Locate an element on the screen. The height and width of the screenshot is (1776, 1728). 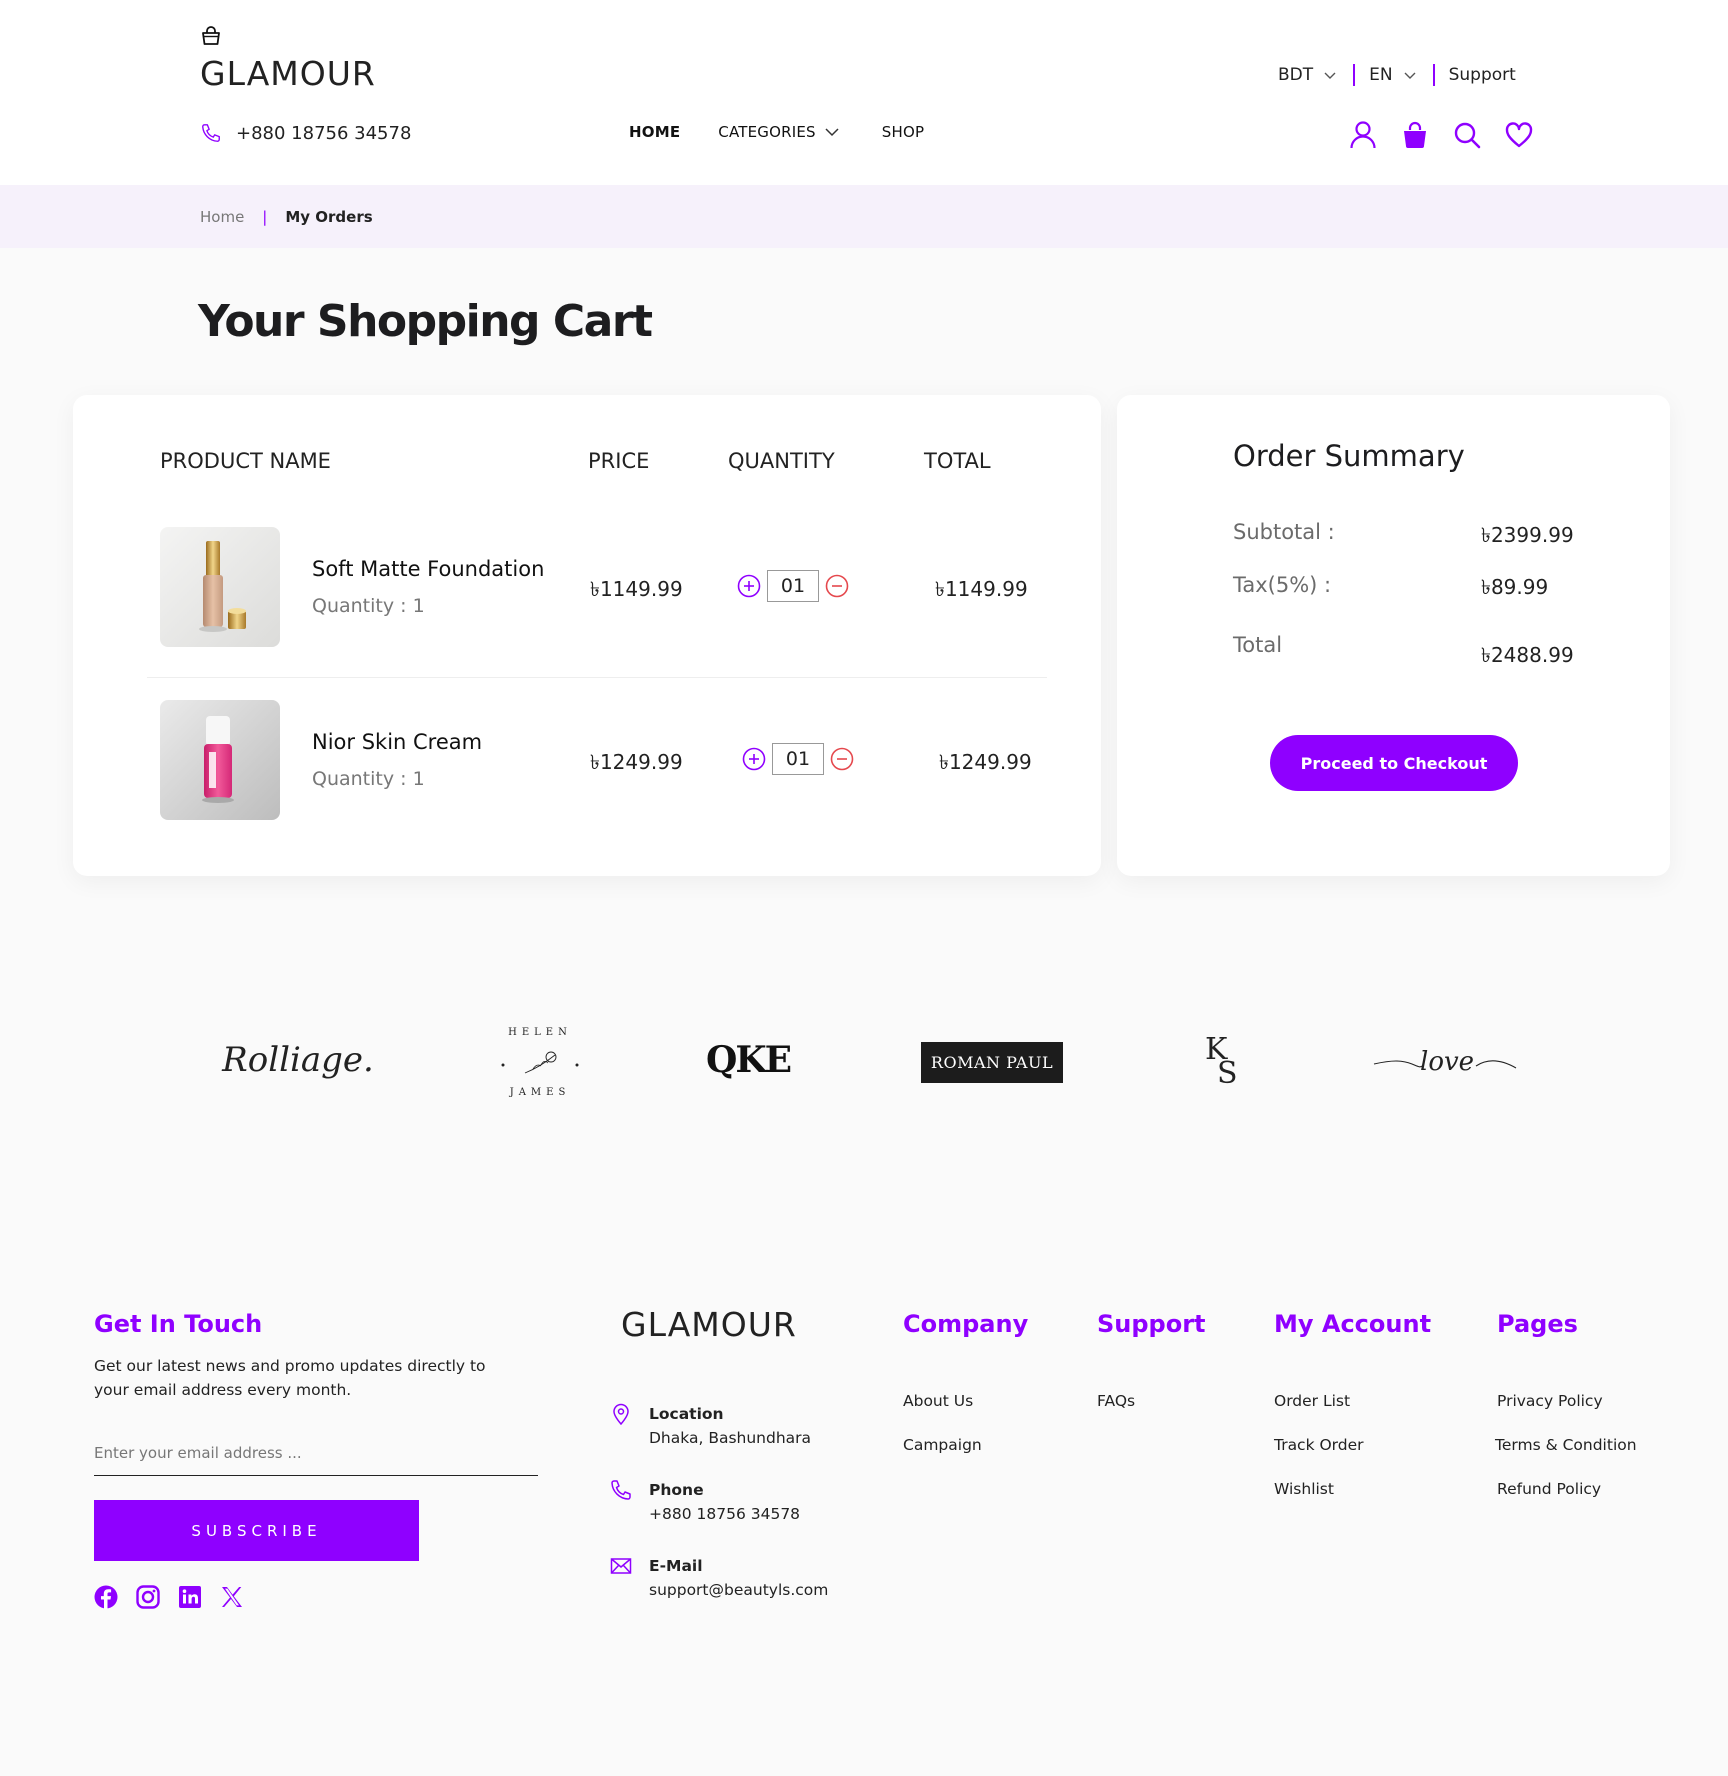
header-phone: +880 18756 34578 is located at coordinates (305, 133).